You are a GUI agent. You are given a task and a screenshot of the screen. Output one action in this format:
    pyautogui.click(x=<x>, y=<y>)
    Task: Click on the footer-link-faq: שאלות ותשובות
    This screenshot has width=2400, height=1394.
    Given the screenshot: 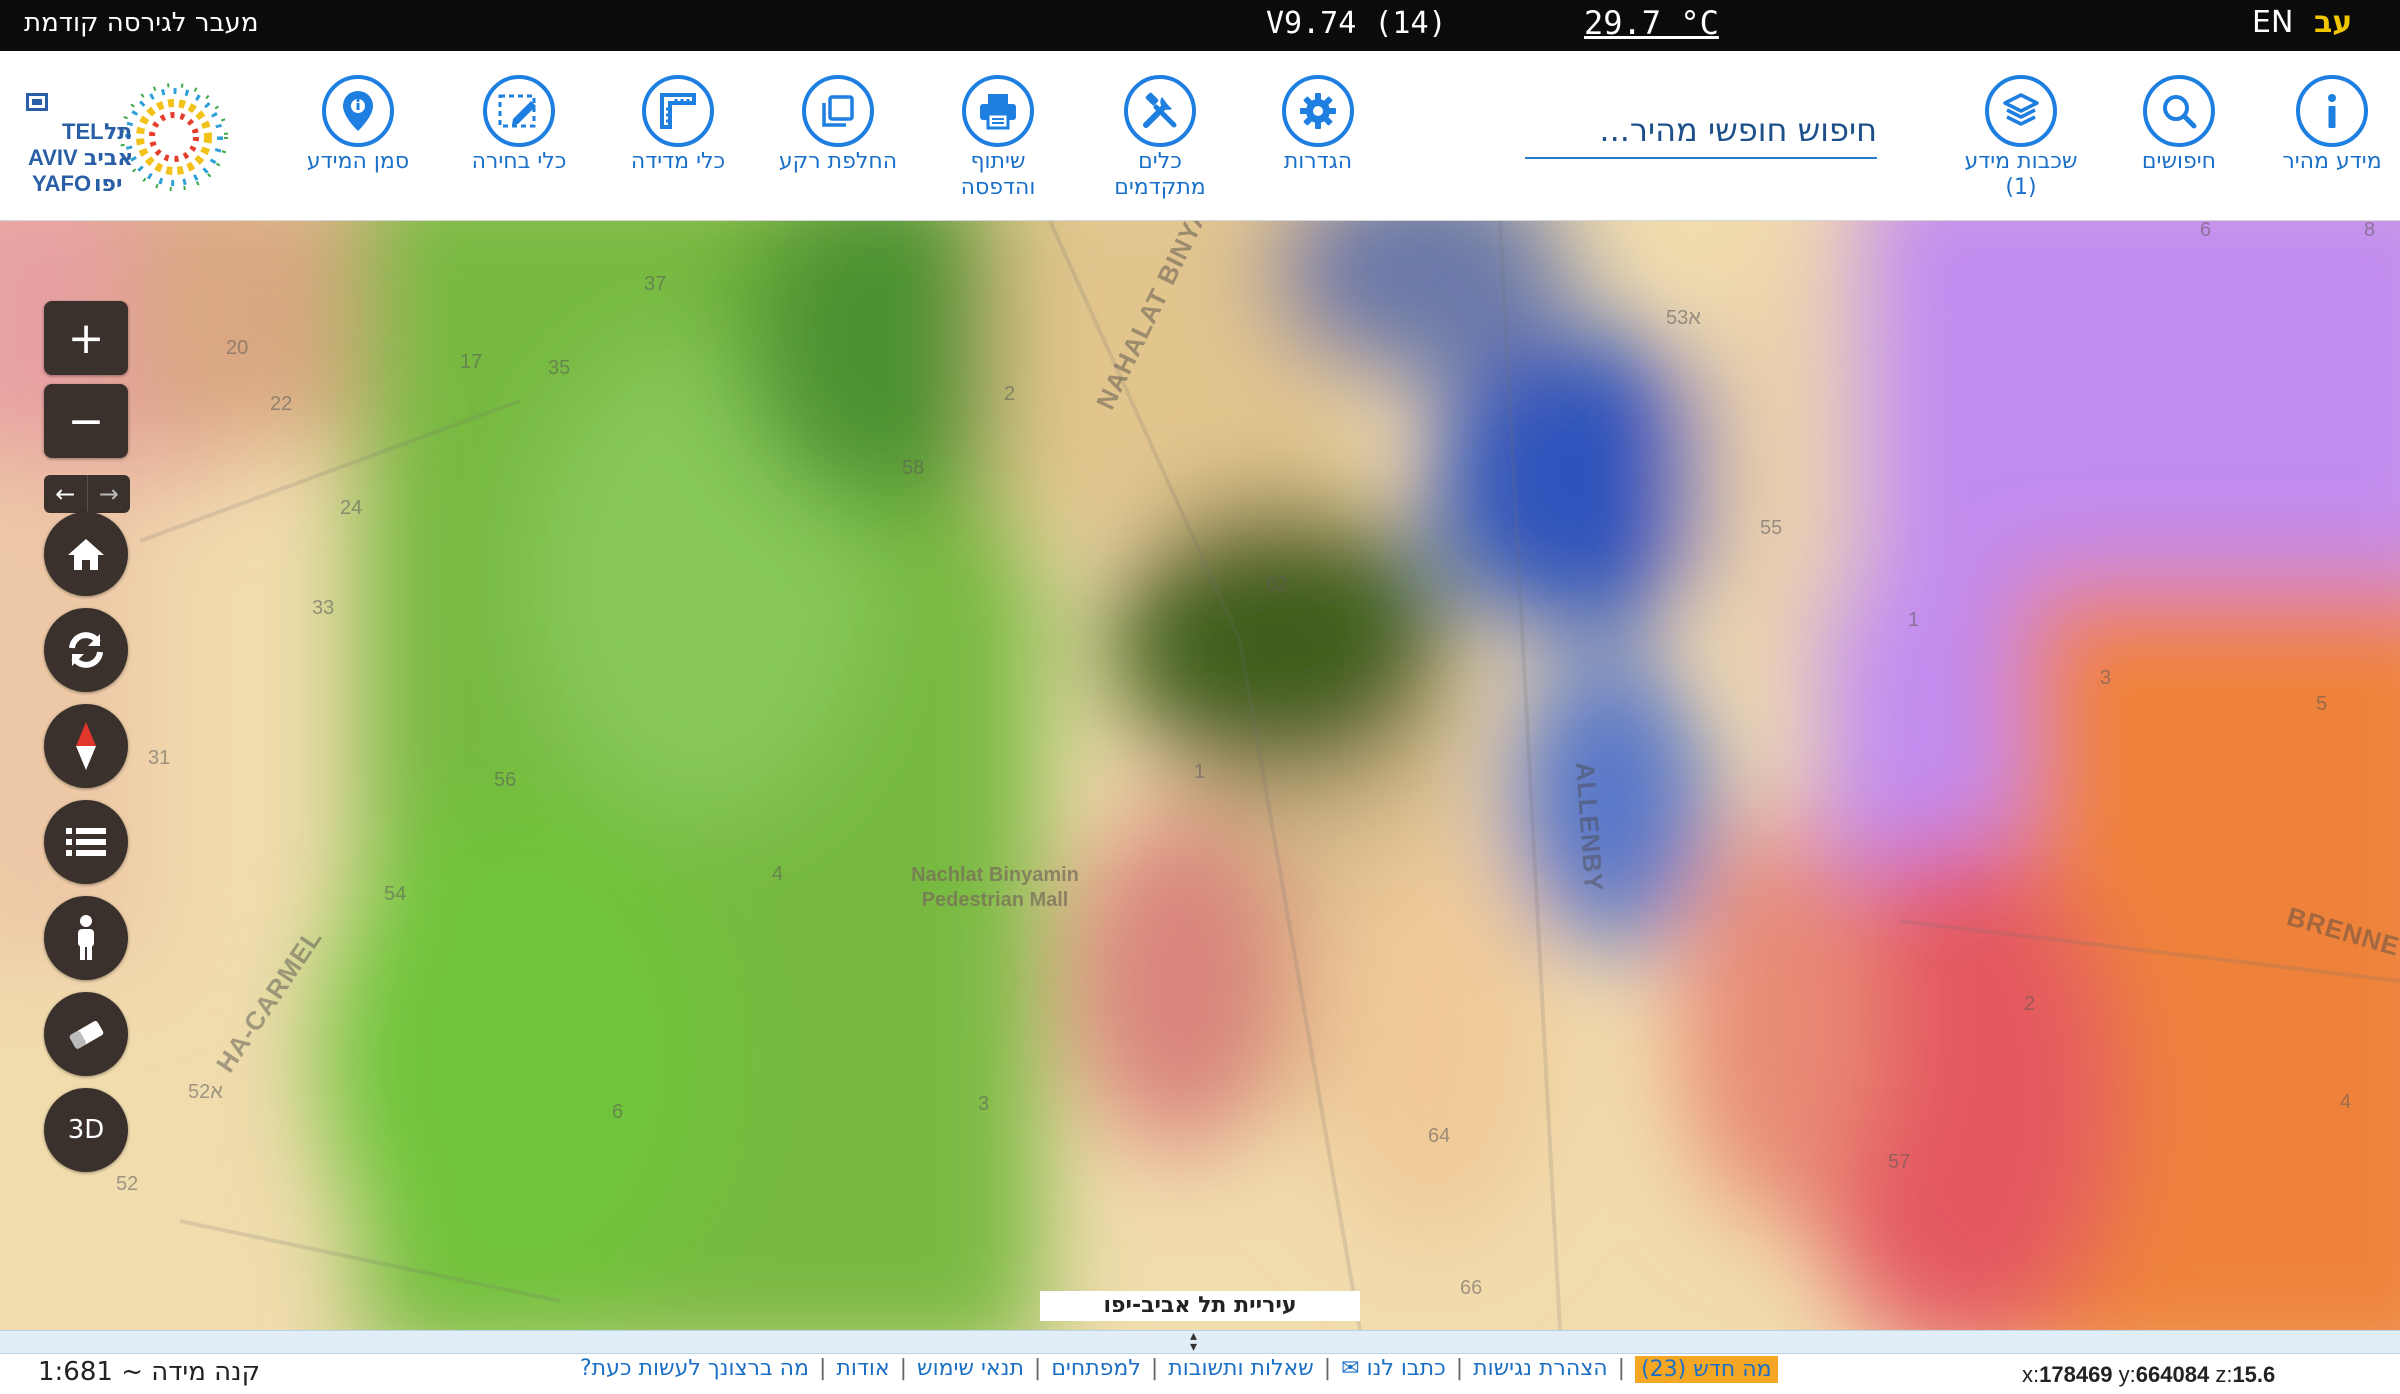 What is the action you would take?
    pyautogui.click(x=1240, y=1369)
    